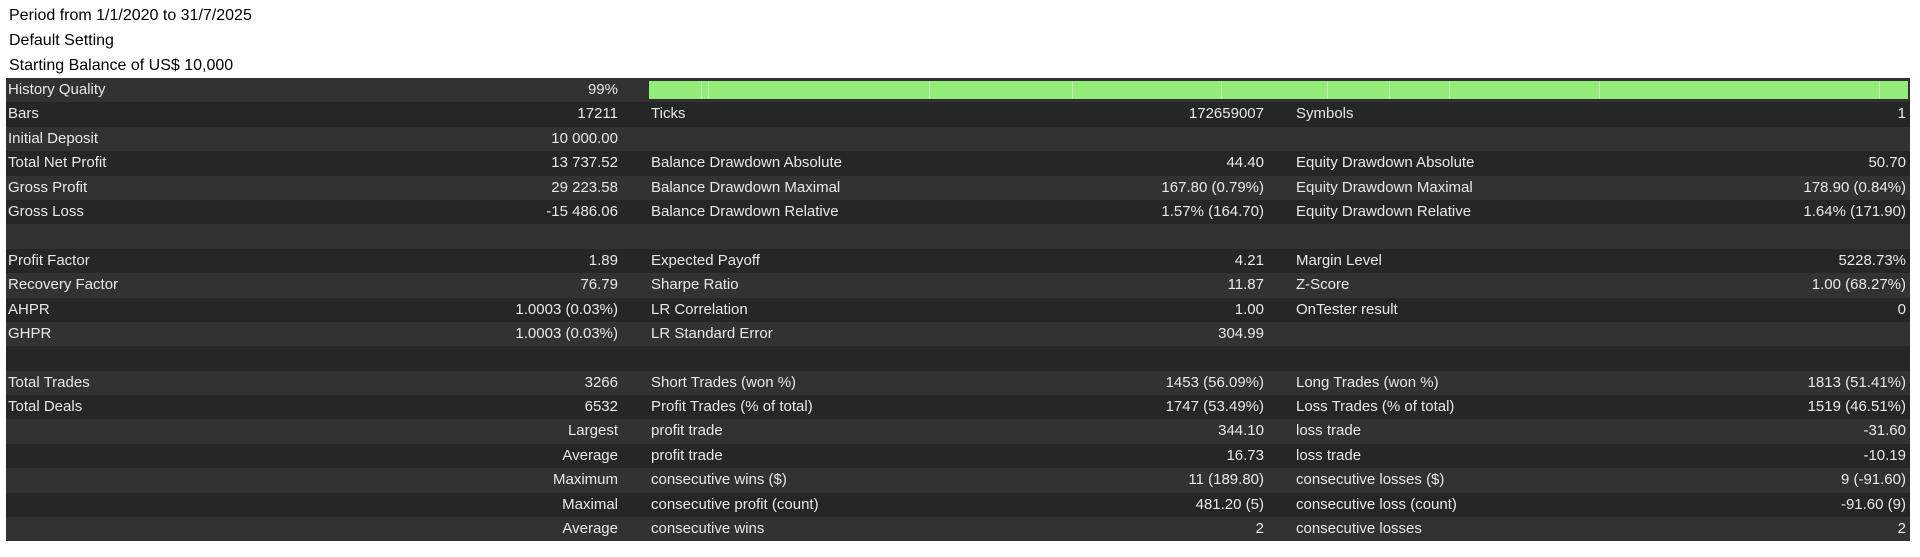 The height and width of the screenshot is (557, 1920). Describe the element at coordinates (57, 89) in the screenshot. I see `history-quality-label: History Quality` at that location.